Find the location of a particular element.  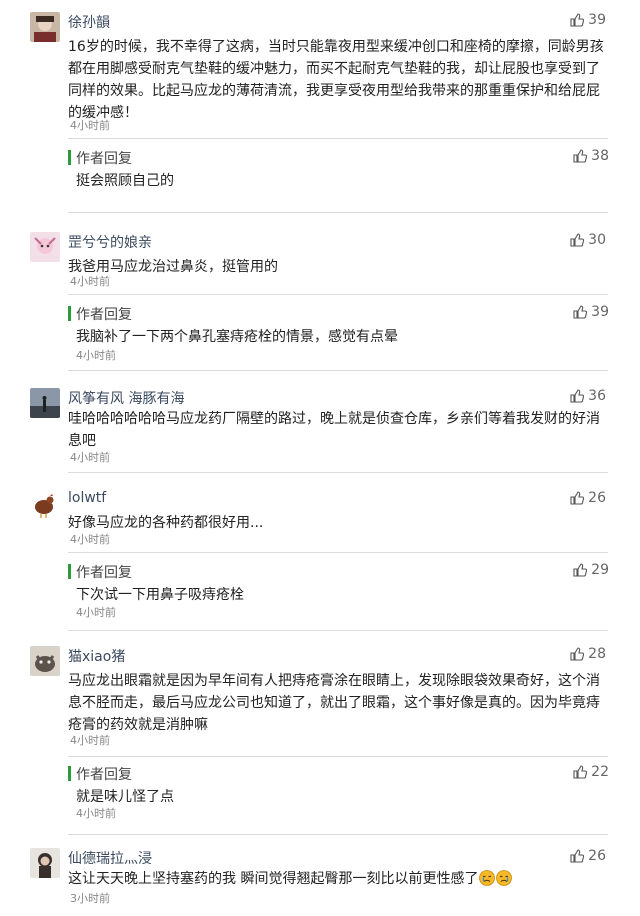

author-reply: 作者回复 39 我脑补了一下两个鼻孔塞痔疮栓的情景，感觉有点晕 4小时前 is located at coordinates (338, 334).